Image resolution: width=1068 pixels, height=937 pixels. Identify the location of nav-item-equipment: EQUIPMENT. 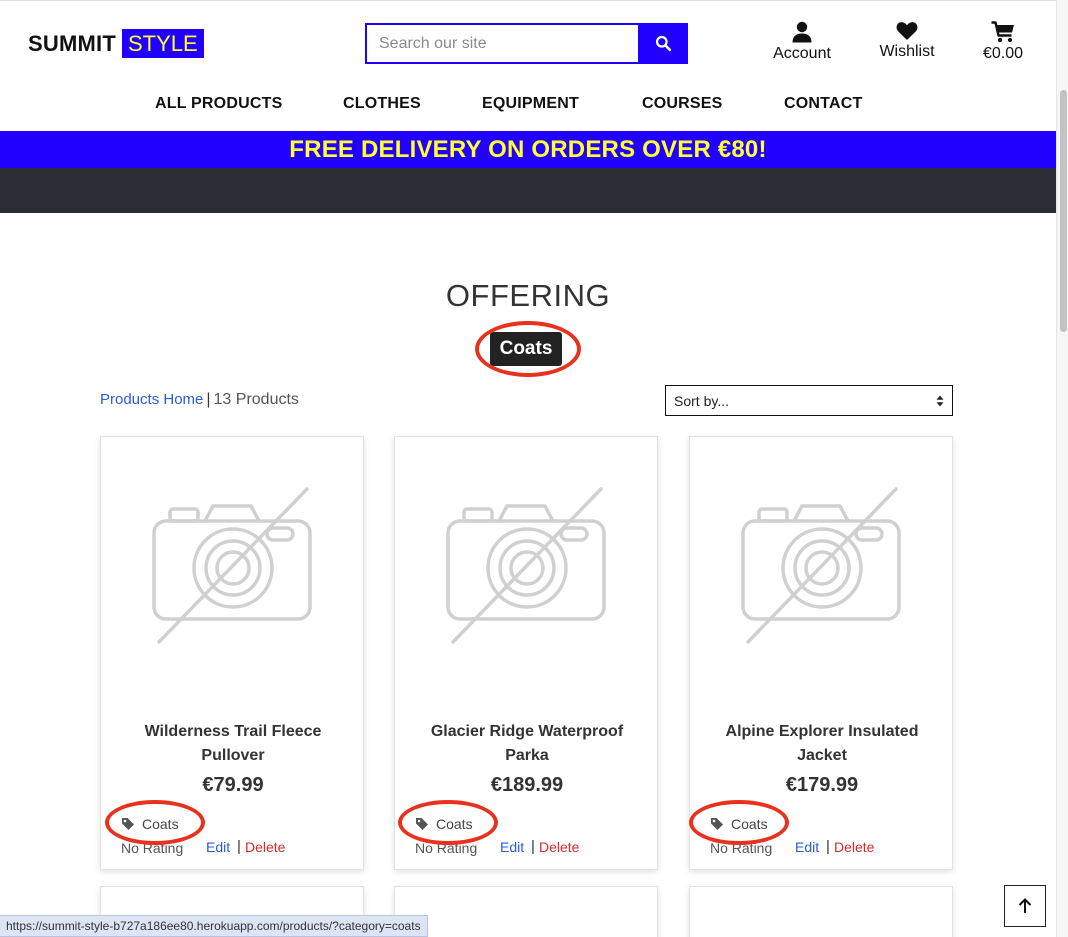
(530, 104).